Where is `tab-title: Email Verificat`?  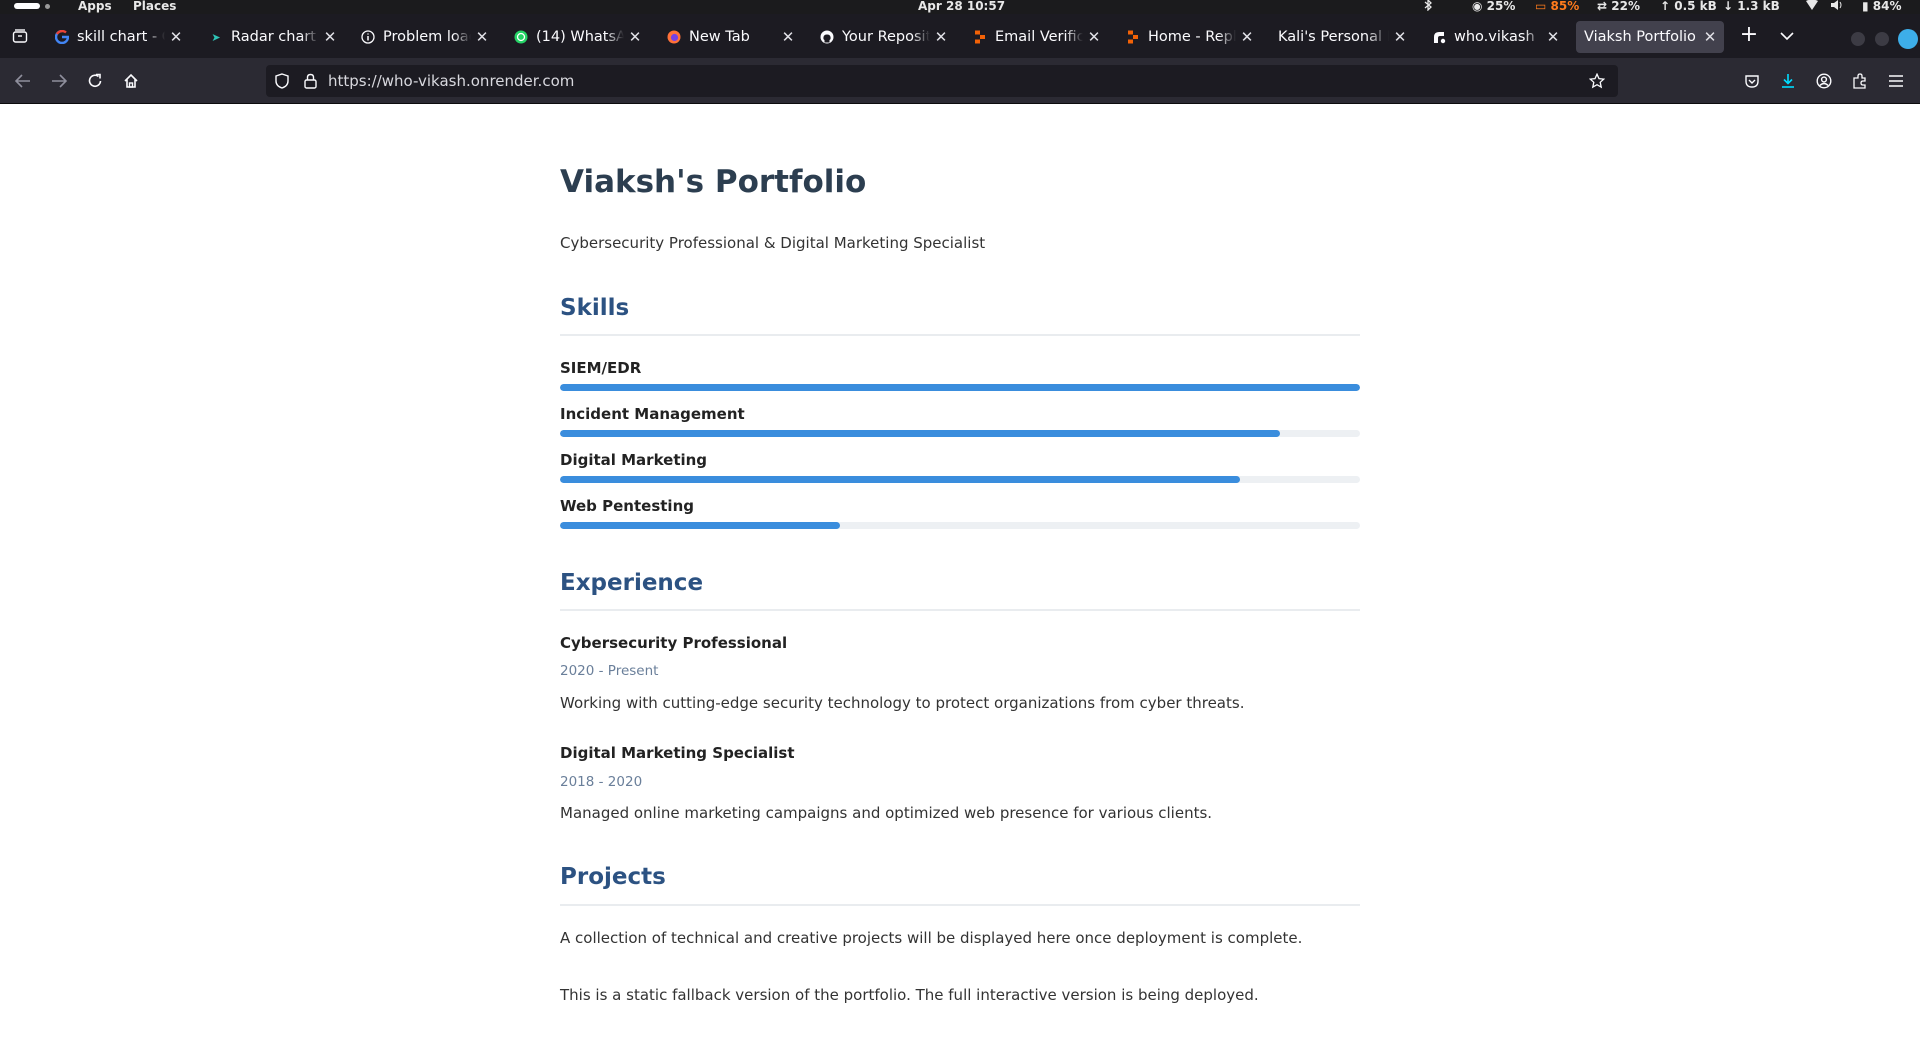
tab-title: Email Verificat is located at coordinates (1039, 37).